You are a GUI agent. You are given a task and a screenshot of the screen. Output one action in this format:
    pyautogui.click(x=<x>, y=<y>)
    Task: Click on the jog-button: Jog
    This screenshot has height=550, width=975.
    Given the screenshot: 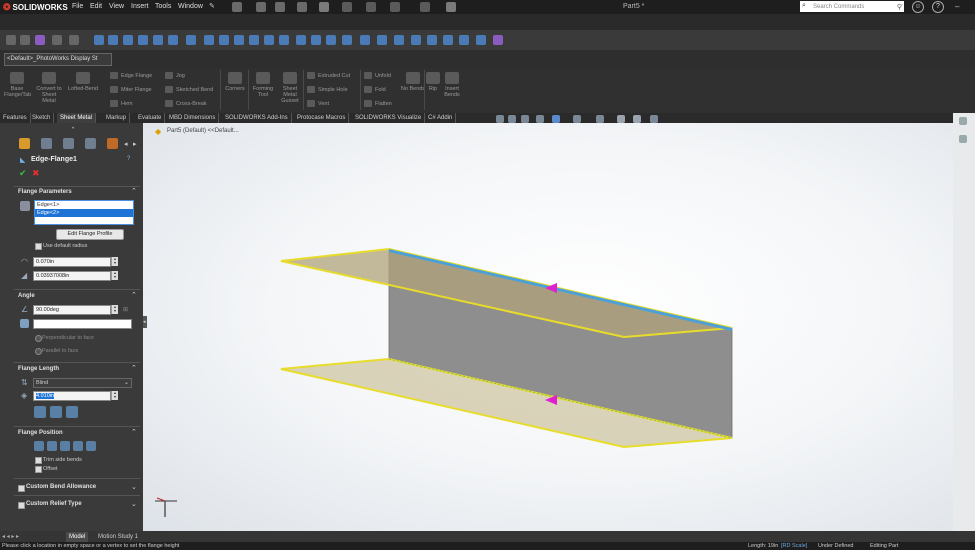 What is the action you would take?
    pyautogui.click(x=175, y=75)
    